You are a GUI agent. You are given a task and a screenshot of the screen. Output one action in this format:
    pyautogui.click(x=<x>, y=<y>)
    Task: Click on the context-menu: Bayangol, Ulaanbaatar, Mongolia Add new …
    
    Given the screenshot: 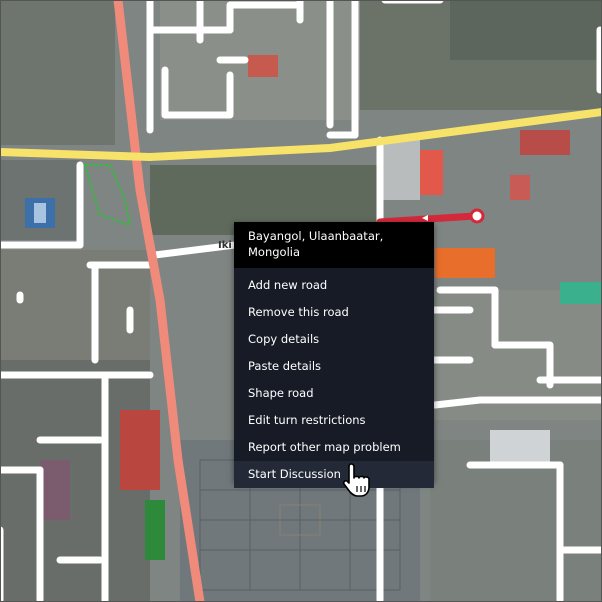 What is the action you would take?
    pyautogui.click(x=334, y=355)
    